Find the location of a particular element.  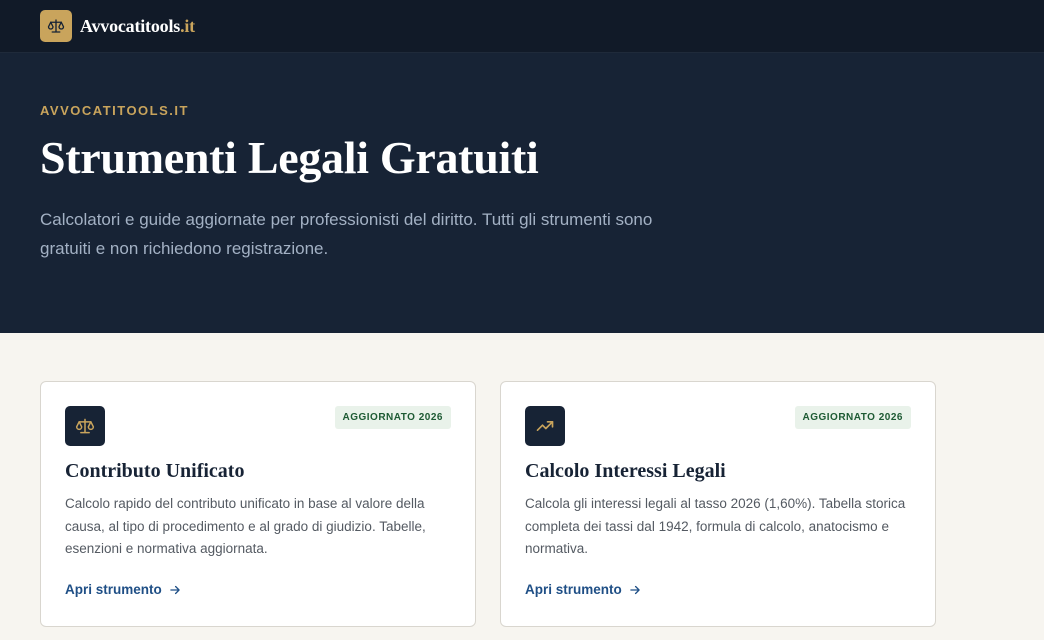

brand-tld: .it is located at coordinates (187, 25).